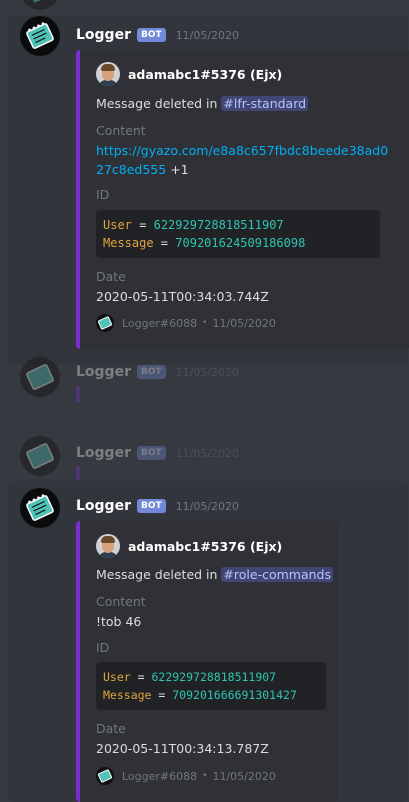  What do you see at coordinates (119, 621) in the screenshot?
I see `field-value-content: !tob 46` at bounding box center [119, 621].